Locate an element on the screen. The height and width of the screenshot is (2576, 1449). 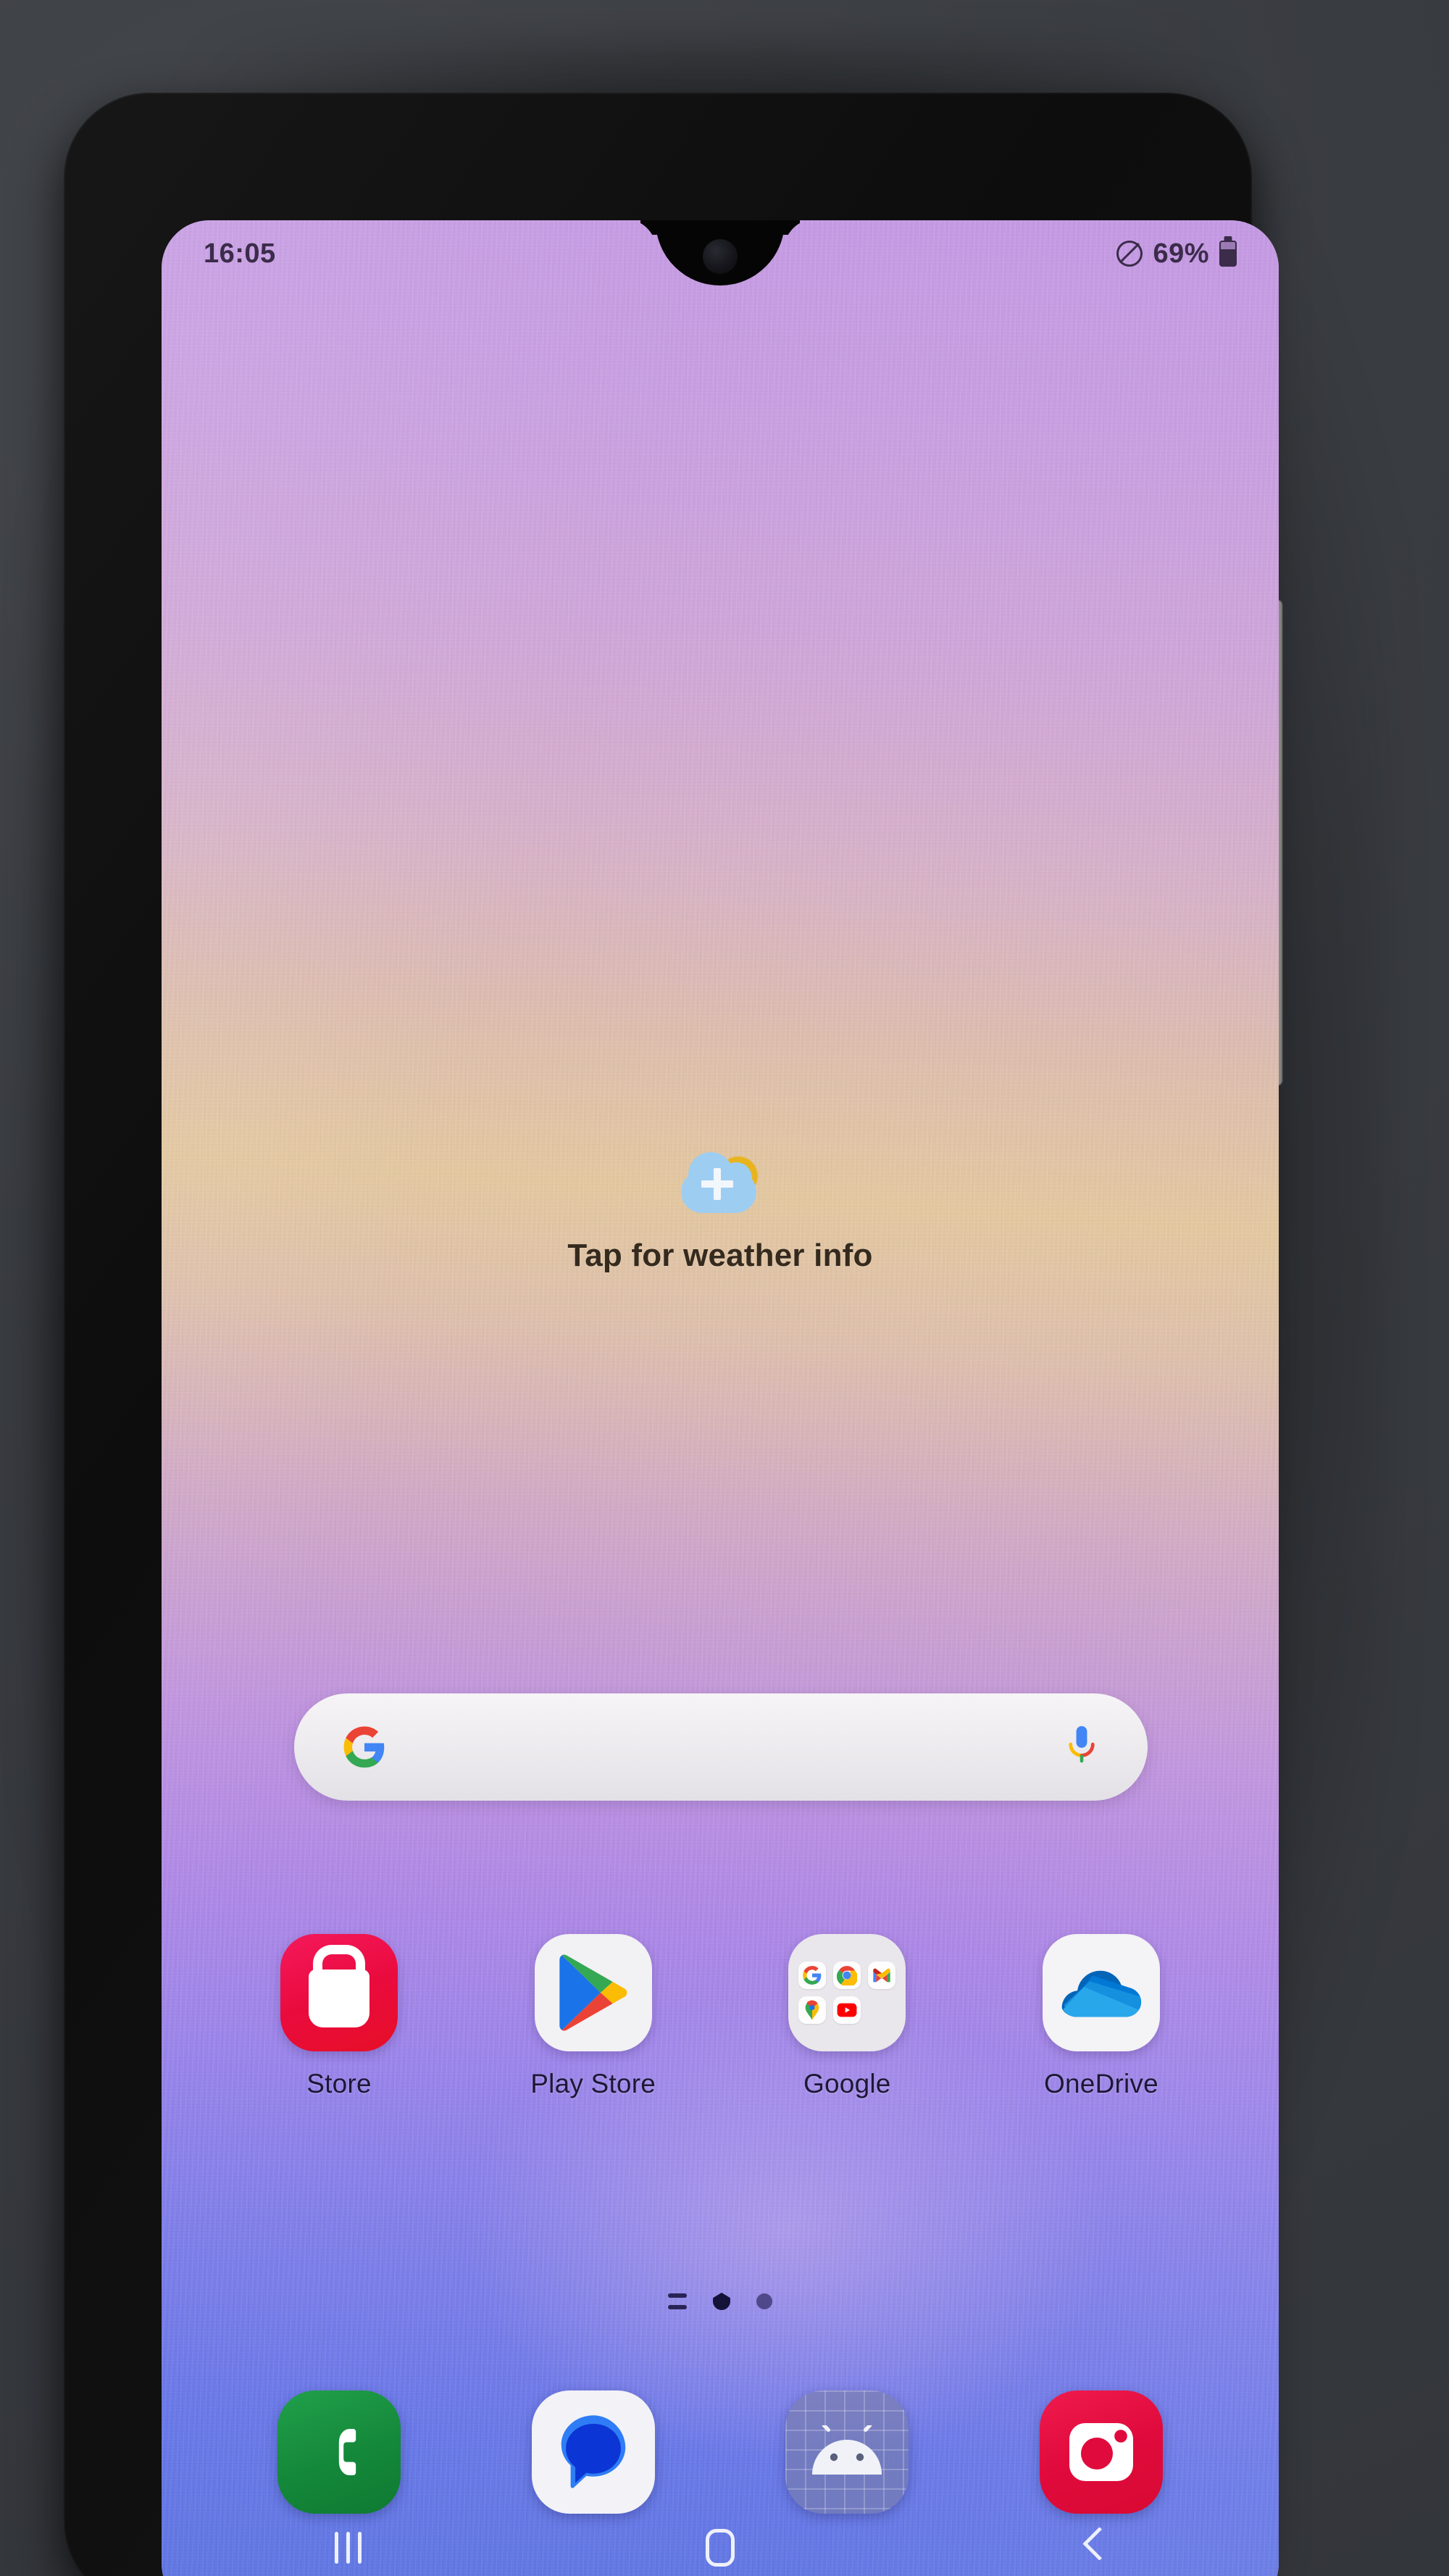
plus-icon is located at coordinates (717, 1184).